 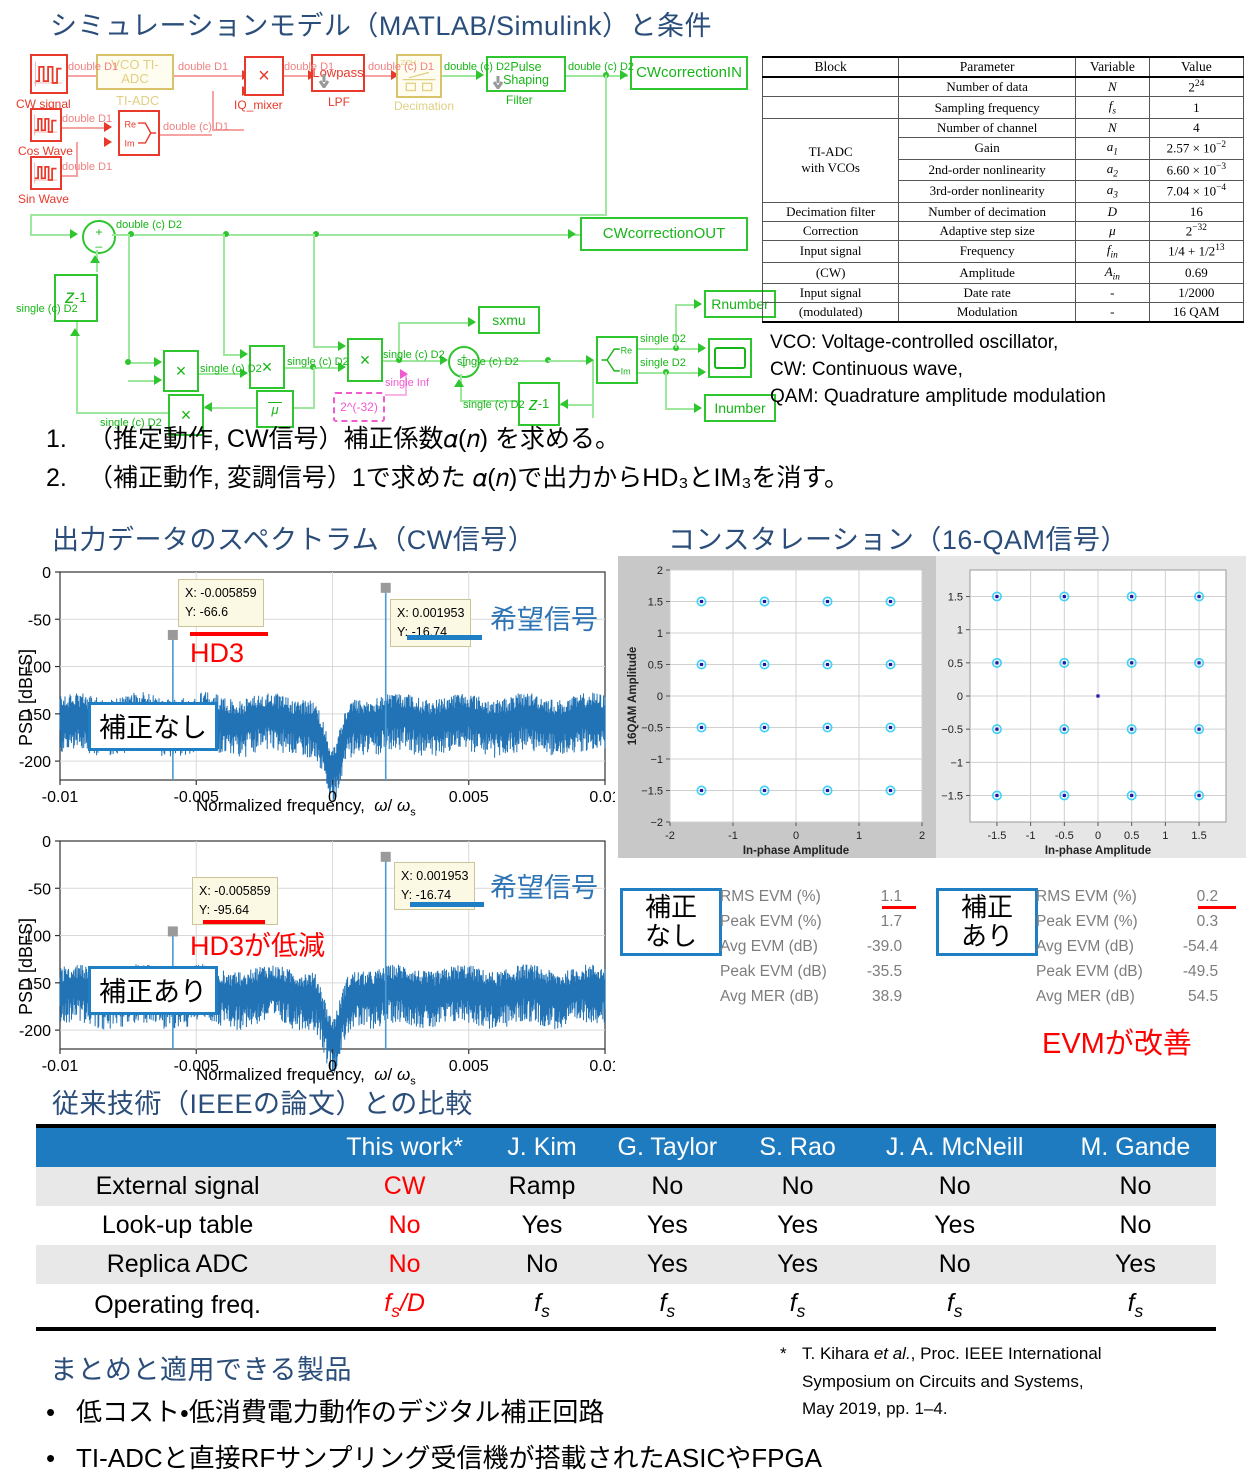 What do you see at coordinates (46, 173) in the screenshot?
I see `block-sin-wave` at bounding box center [46, 173].